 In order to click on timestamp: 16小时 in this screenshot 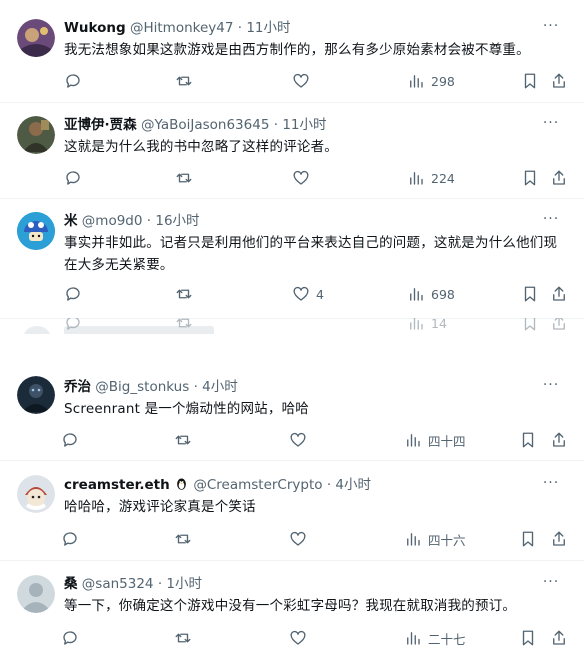, I will do `click(177, 221)`.